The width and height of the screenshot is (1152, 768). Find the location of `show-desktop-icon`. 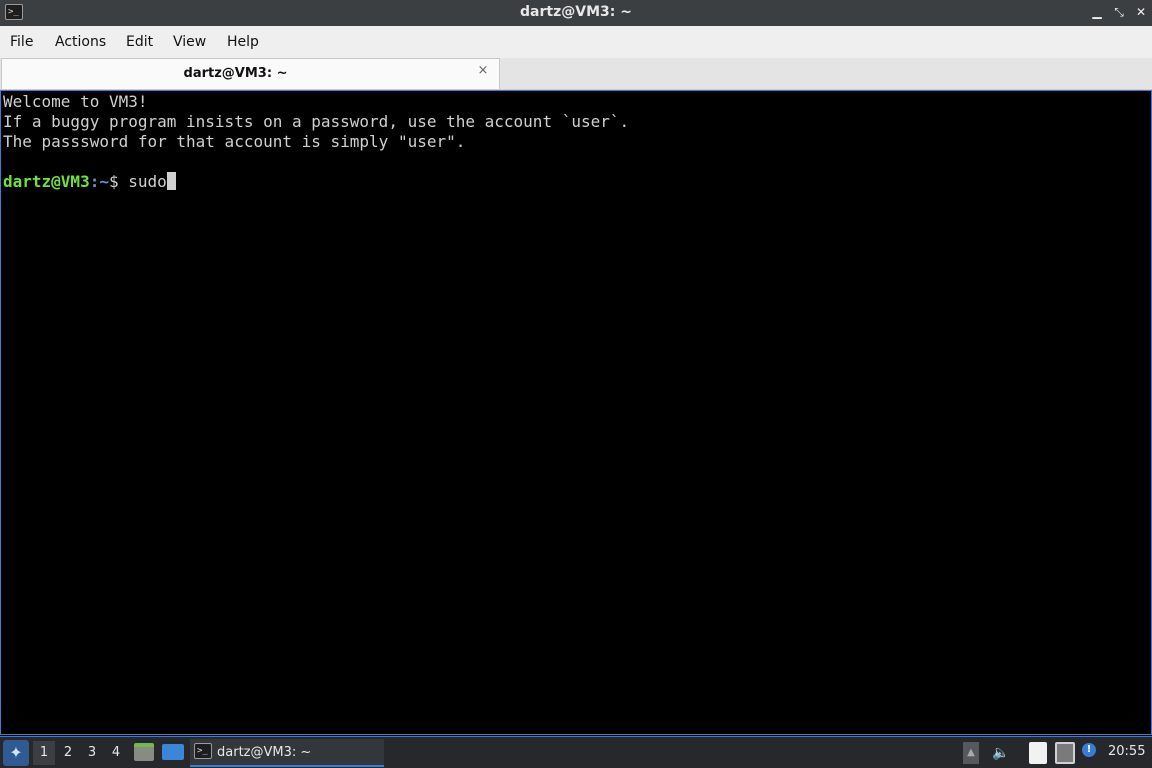

show-desktop-icon is located at coordinates (173, 752).